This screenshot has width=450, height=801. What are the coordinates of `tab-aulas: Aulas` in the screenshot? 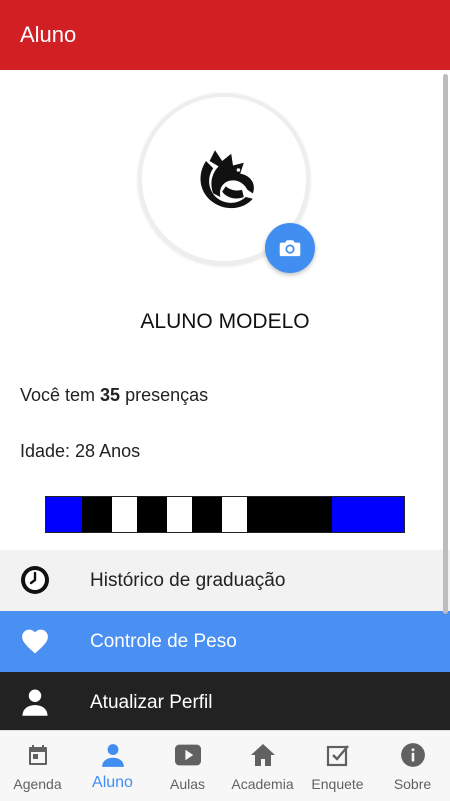 It's located at (187, 766).